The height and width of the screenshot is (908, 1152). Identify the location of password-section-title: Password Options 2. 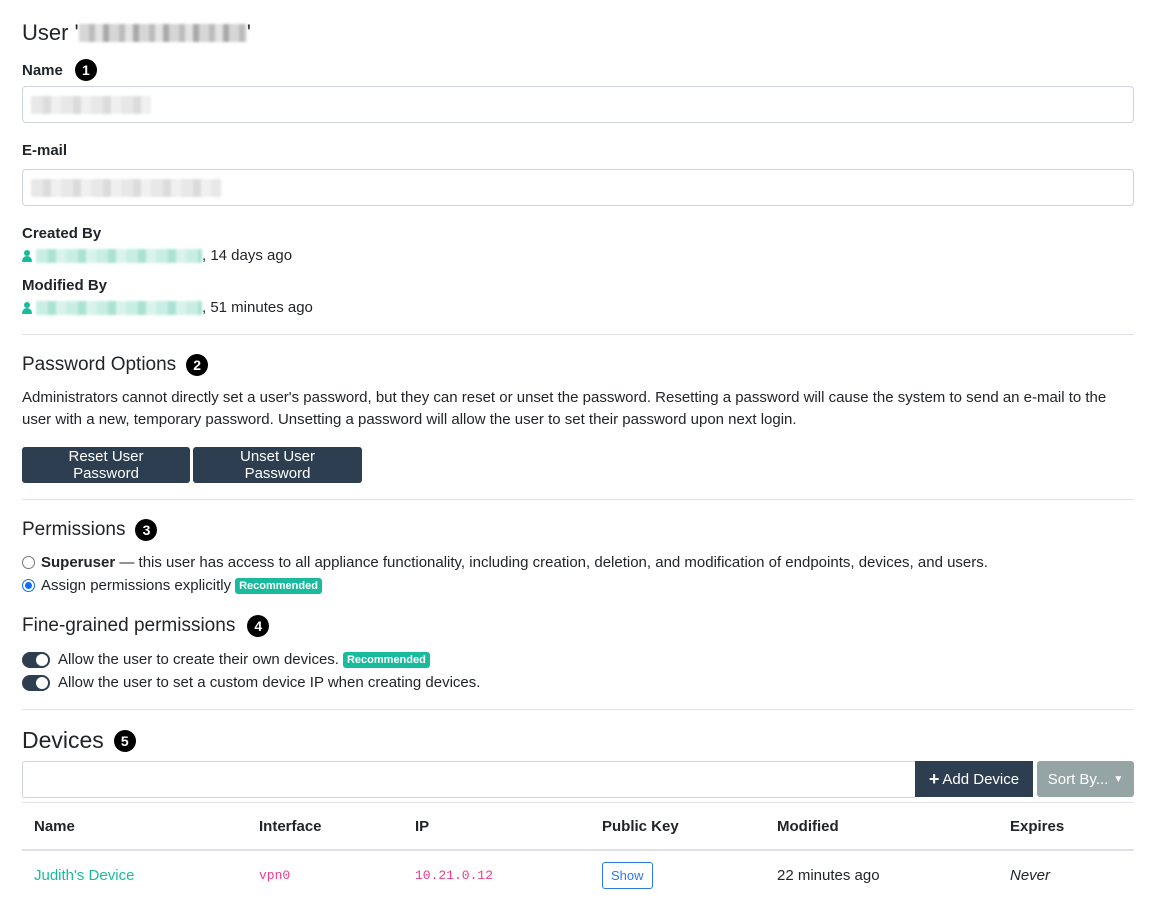
(115, 365).